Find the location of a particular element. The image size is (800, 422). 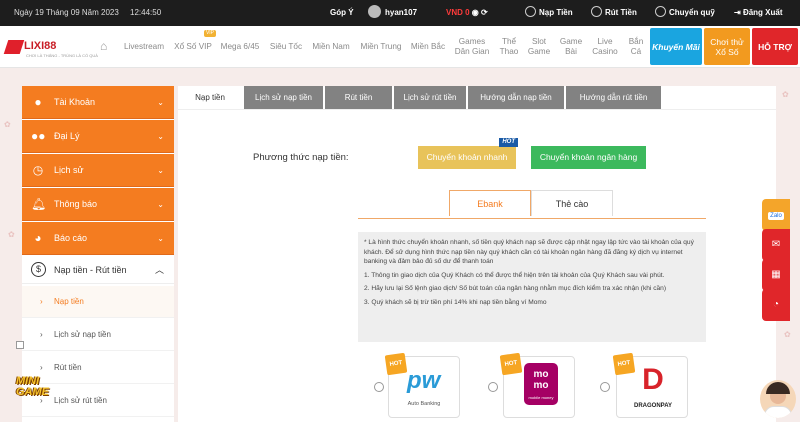

agent-body is located at coordinates (778, 412).